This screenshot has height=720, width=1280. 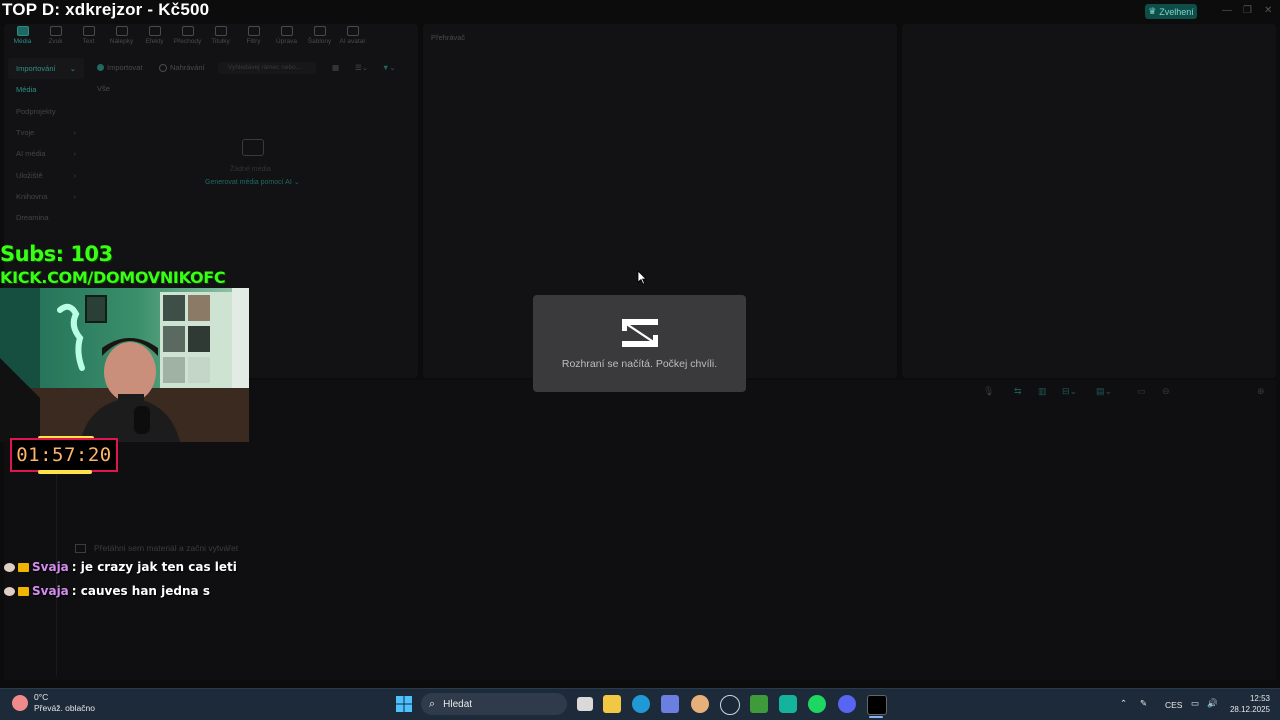 I want to click on chat-app-icon, so click(x=788, y=704).